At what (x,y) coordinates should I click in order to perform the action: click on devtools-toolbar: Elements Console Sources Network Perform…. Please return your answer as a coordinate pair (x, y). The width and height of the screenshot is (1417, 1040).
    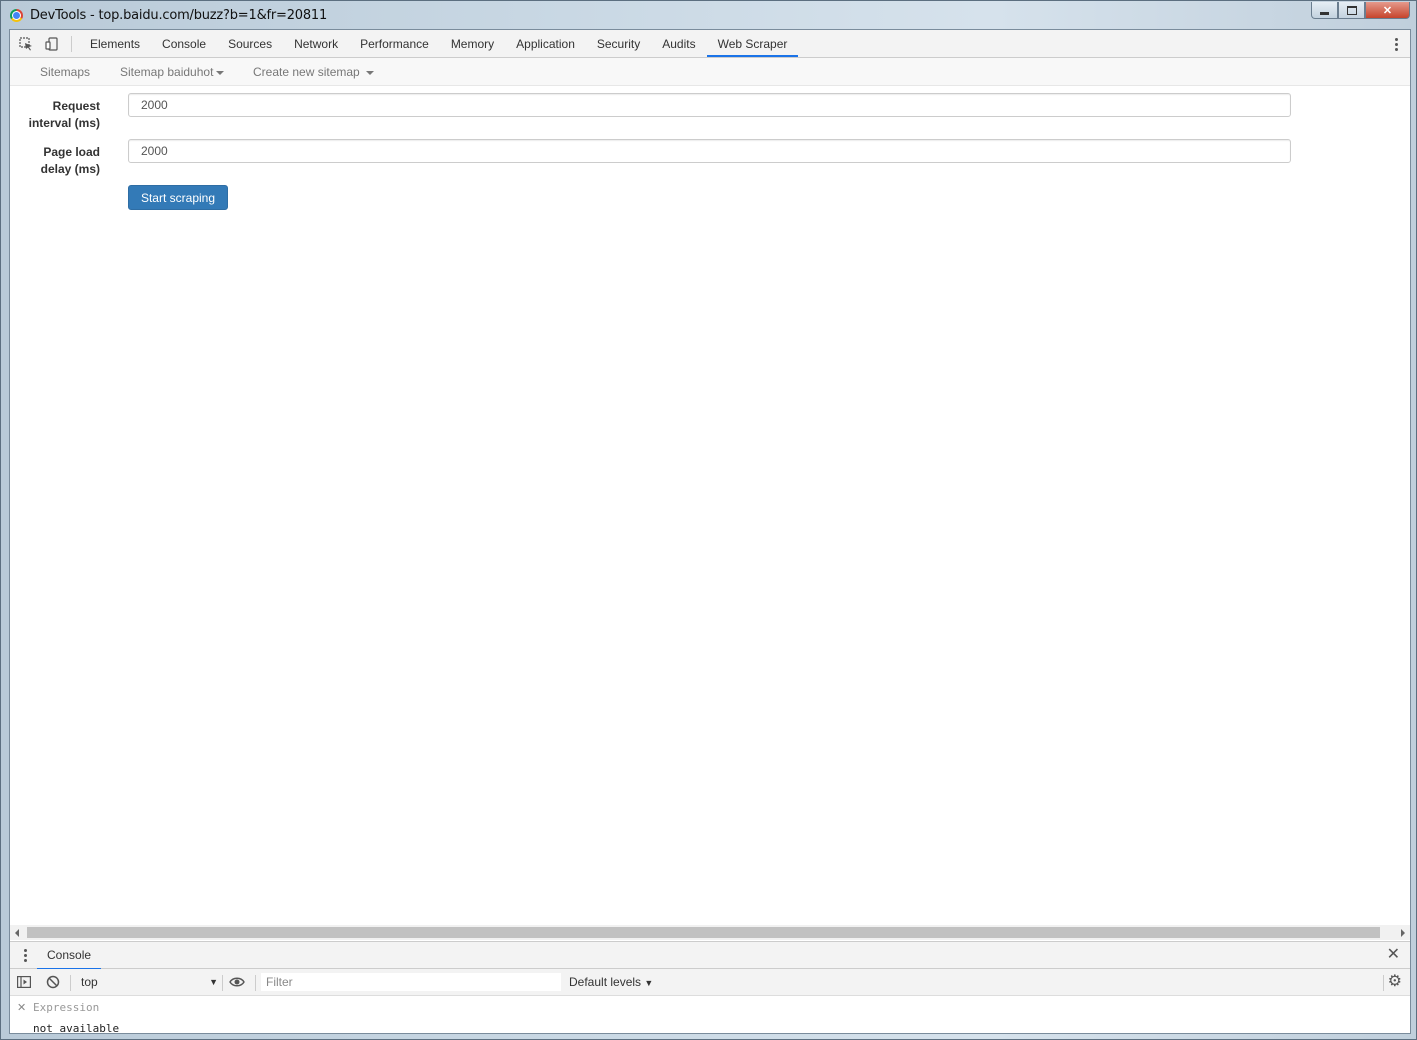
    Looking at the image, I should click on (710, 44).